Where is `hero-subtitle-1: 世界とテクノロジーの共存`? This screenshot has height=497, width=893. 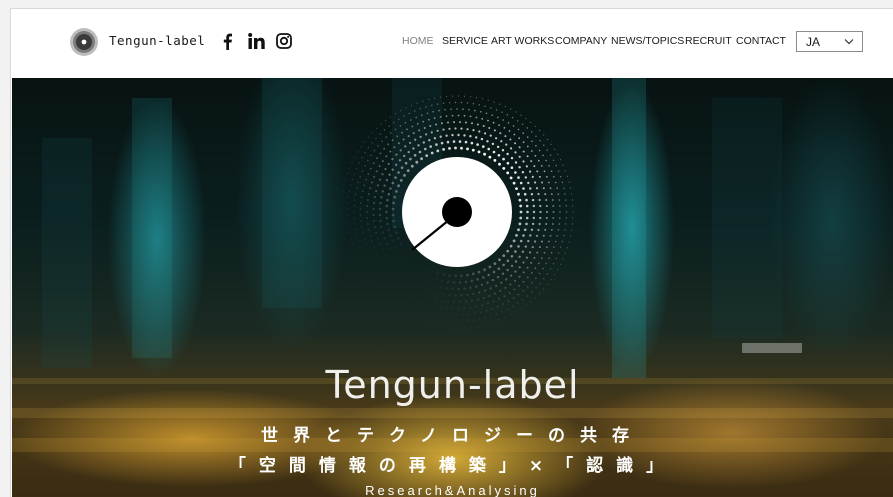
hero-subtitle-1: 世界とテクノロジーの共存 is located at coordinates (452, 436).